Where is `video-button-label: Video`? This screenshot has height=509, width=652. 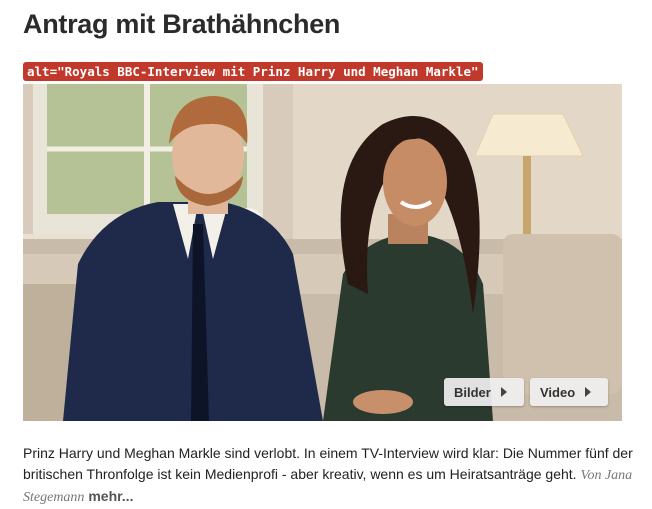 video-button-label: Video is located at coordinates (558, 392).